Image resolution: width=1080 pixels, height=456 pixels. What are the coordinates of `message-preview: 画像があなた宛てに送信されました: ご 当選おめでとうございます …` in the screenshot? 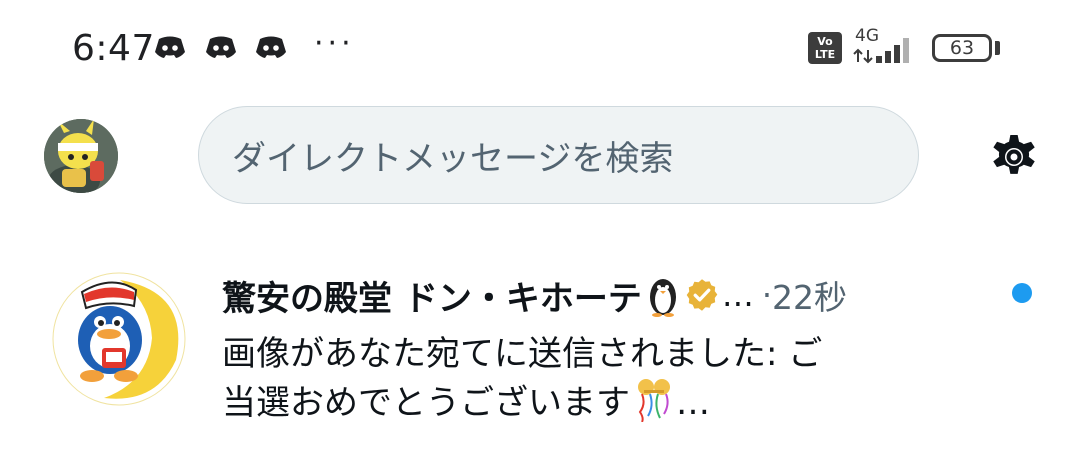 It's located at (602, 378).